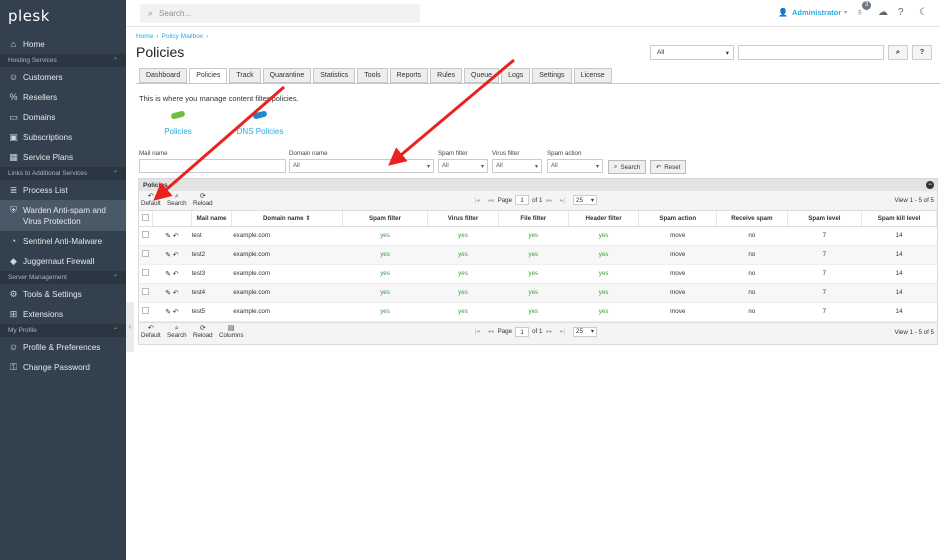 The image size is (940, 560). I want to click on table-row: ✎ ↶ test2 example.com yes yes yes yes move no 7 14, so click(538, 255).